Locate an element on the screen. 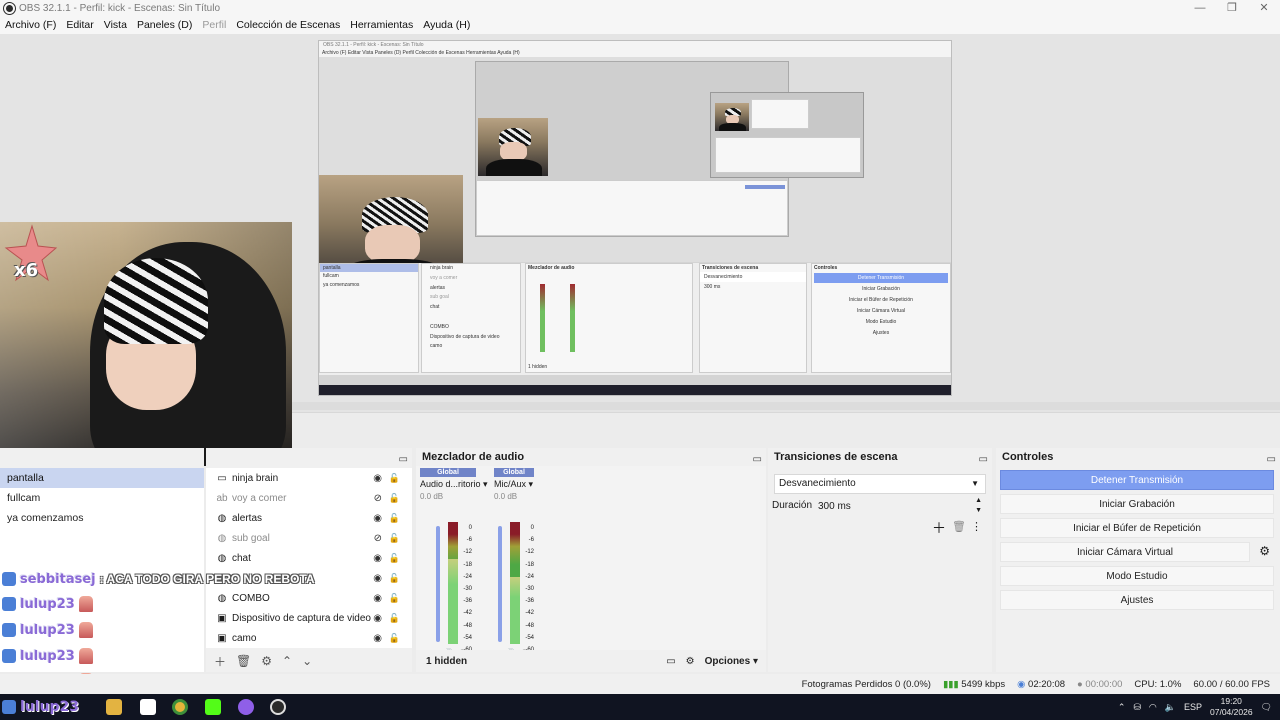  controls-header: Controles ▭ is located at coordinates (1138, 457).